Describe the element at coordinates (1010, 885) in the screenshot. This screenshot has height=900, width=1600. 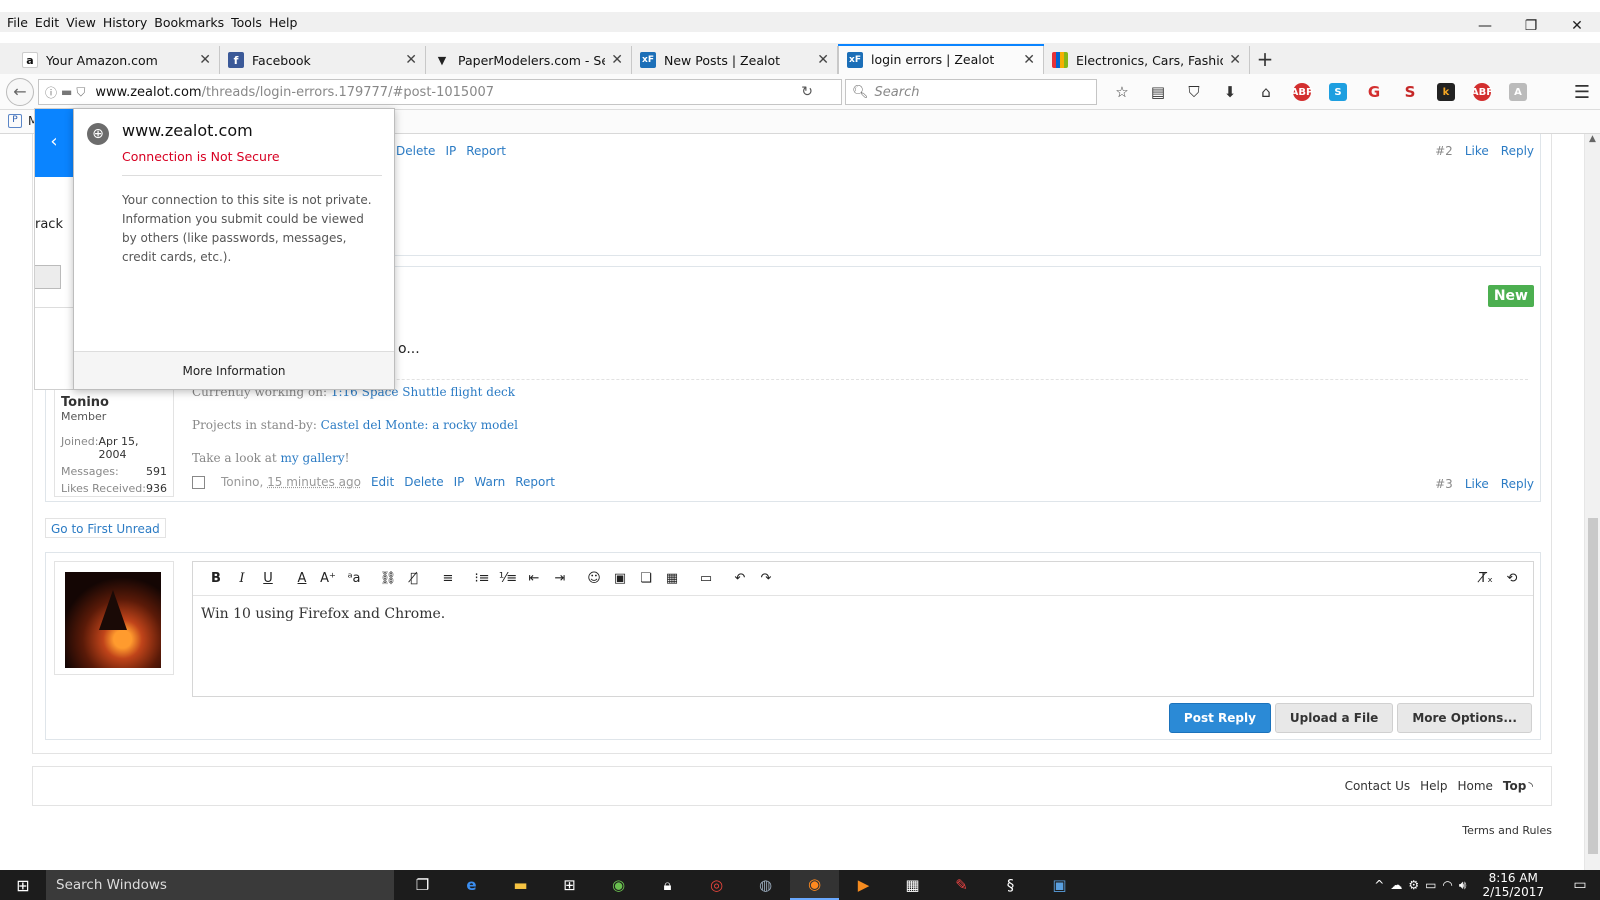
I see `tool-icon: §` at that location.